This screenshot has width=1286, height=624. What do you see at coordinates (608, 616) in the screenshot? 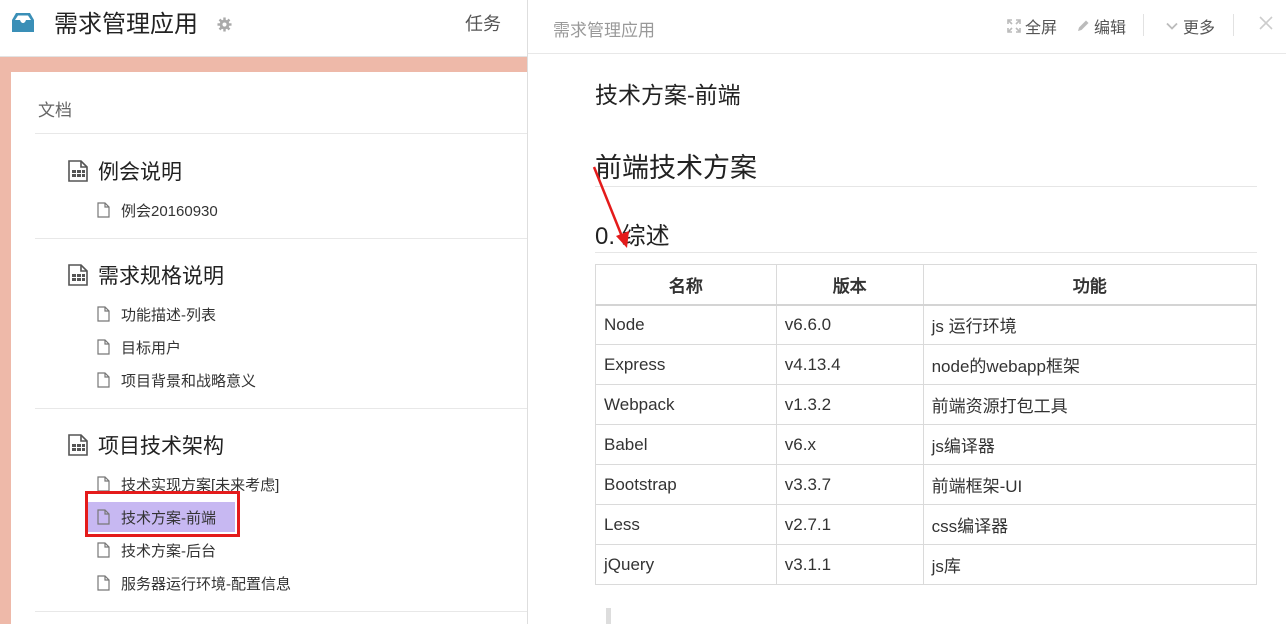
I see `blockquote-bar` at bounding box center [608, 616].